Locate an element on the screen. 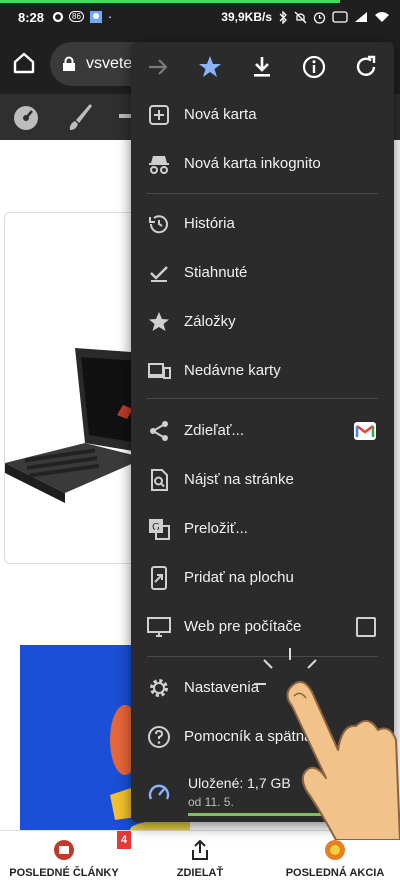  forward-icon is located at coordinates (158, 67).